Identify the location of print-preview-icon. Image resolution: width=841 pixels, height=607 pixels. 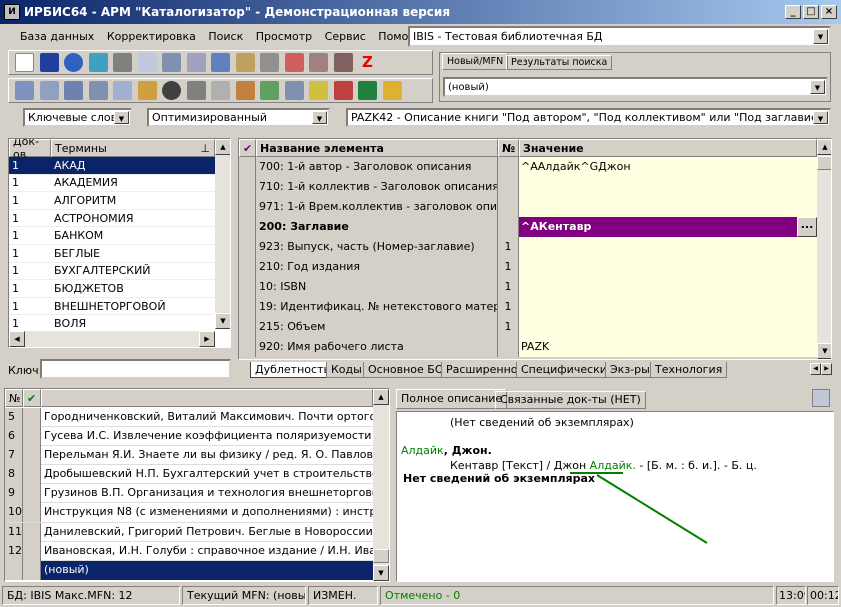
(245, 90).